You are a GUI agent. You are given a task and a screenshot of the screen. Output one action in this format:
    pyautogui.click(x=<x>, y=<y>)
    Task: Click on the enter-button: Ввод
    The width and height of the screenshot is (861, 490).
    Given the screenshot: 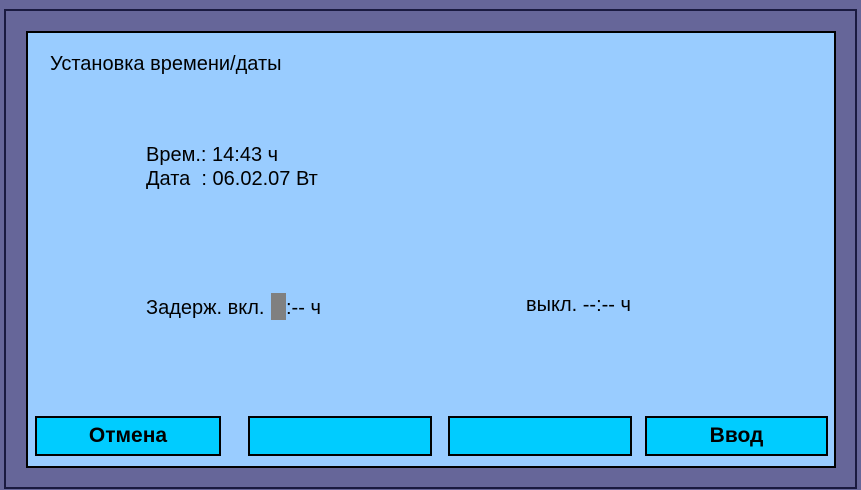 What is the action you would take?
    pyautogui.click(x=736, y=436)
    